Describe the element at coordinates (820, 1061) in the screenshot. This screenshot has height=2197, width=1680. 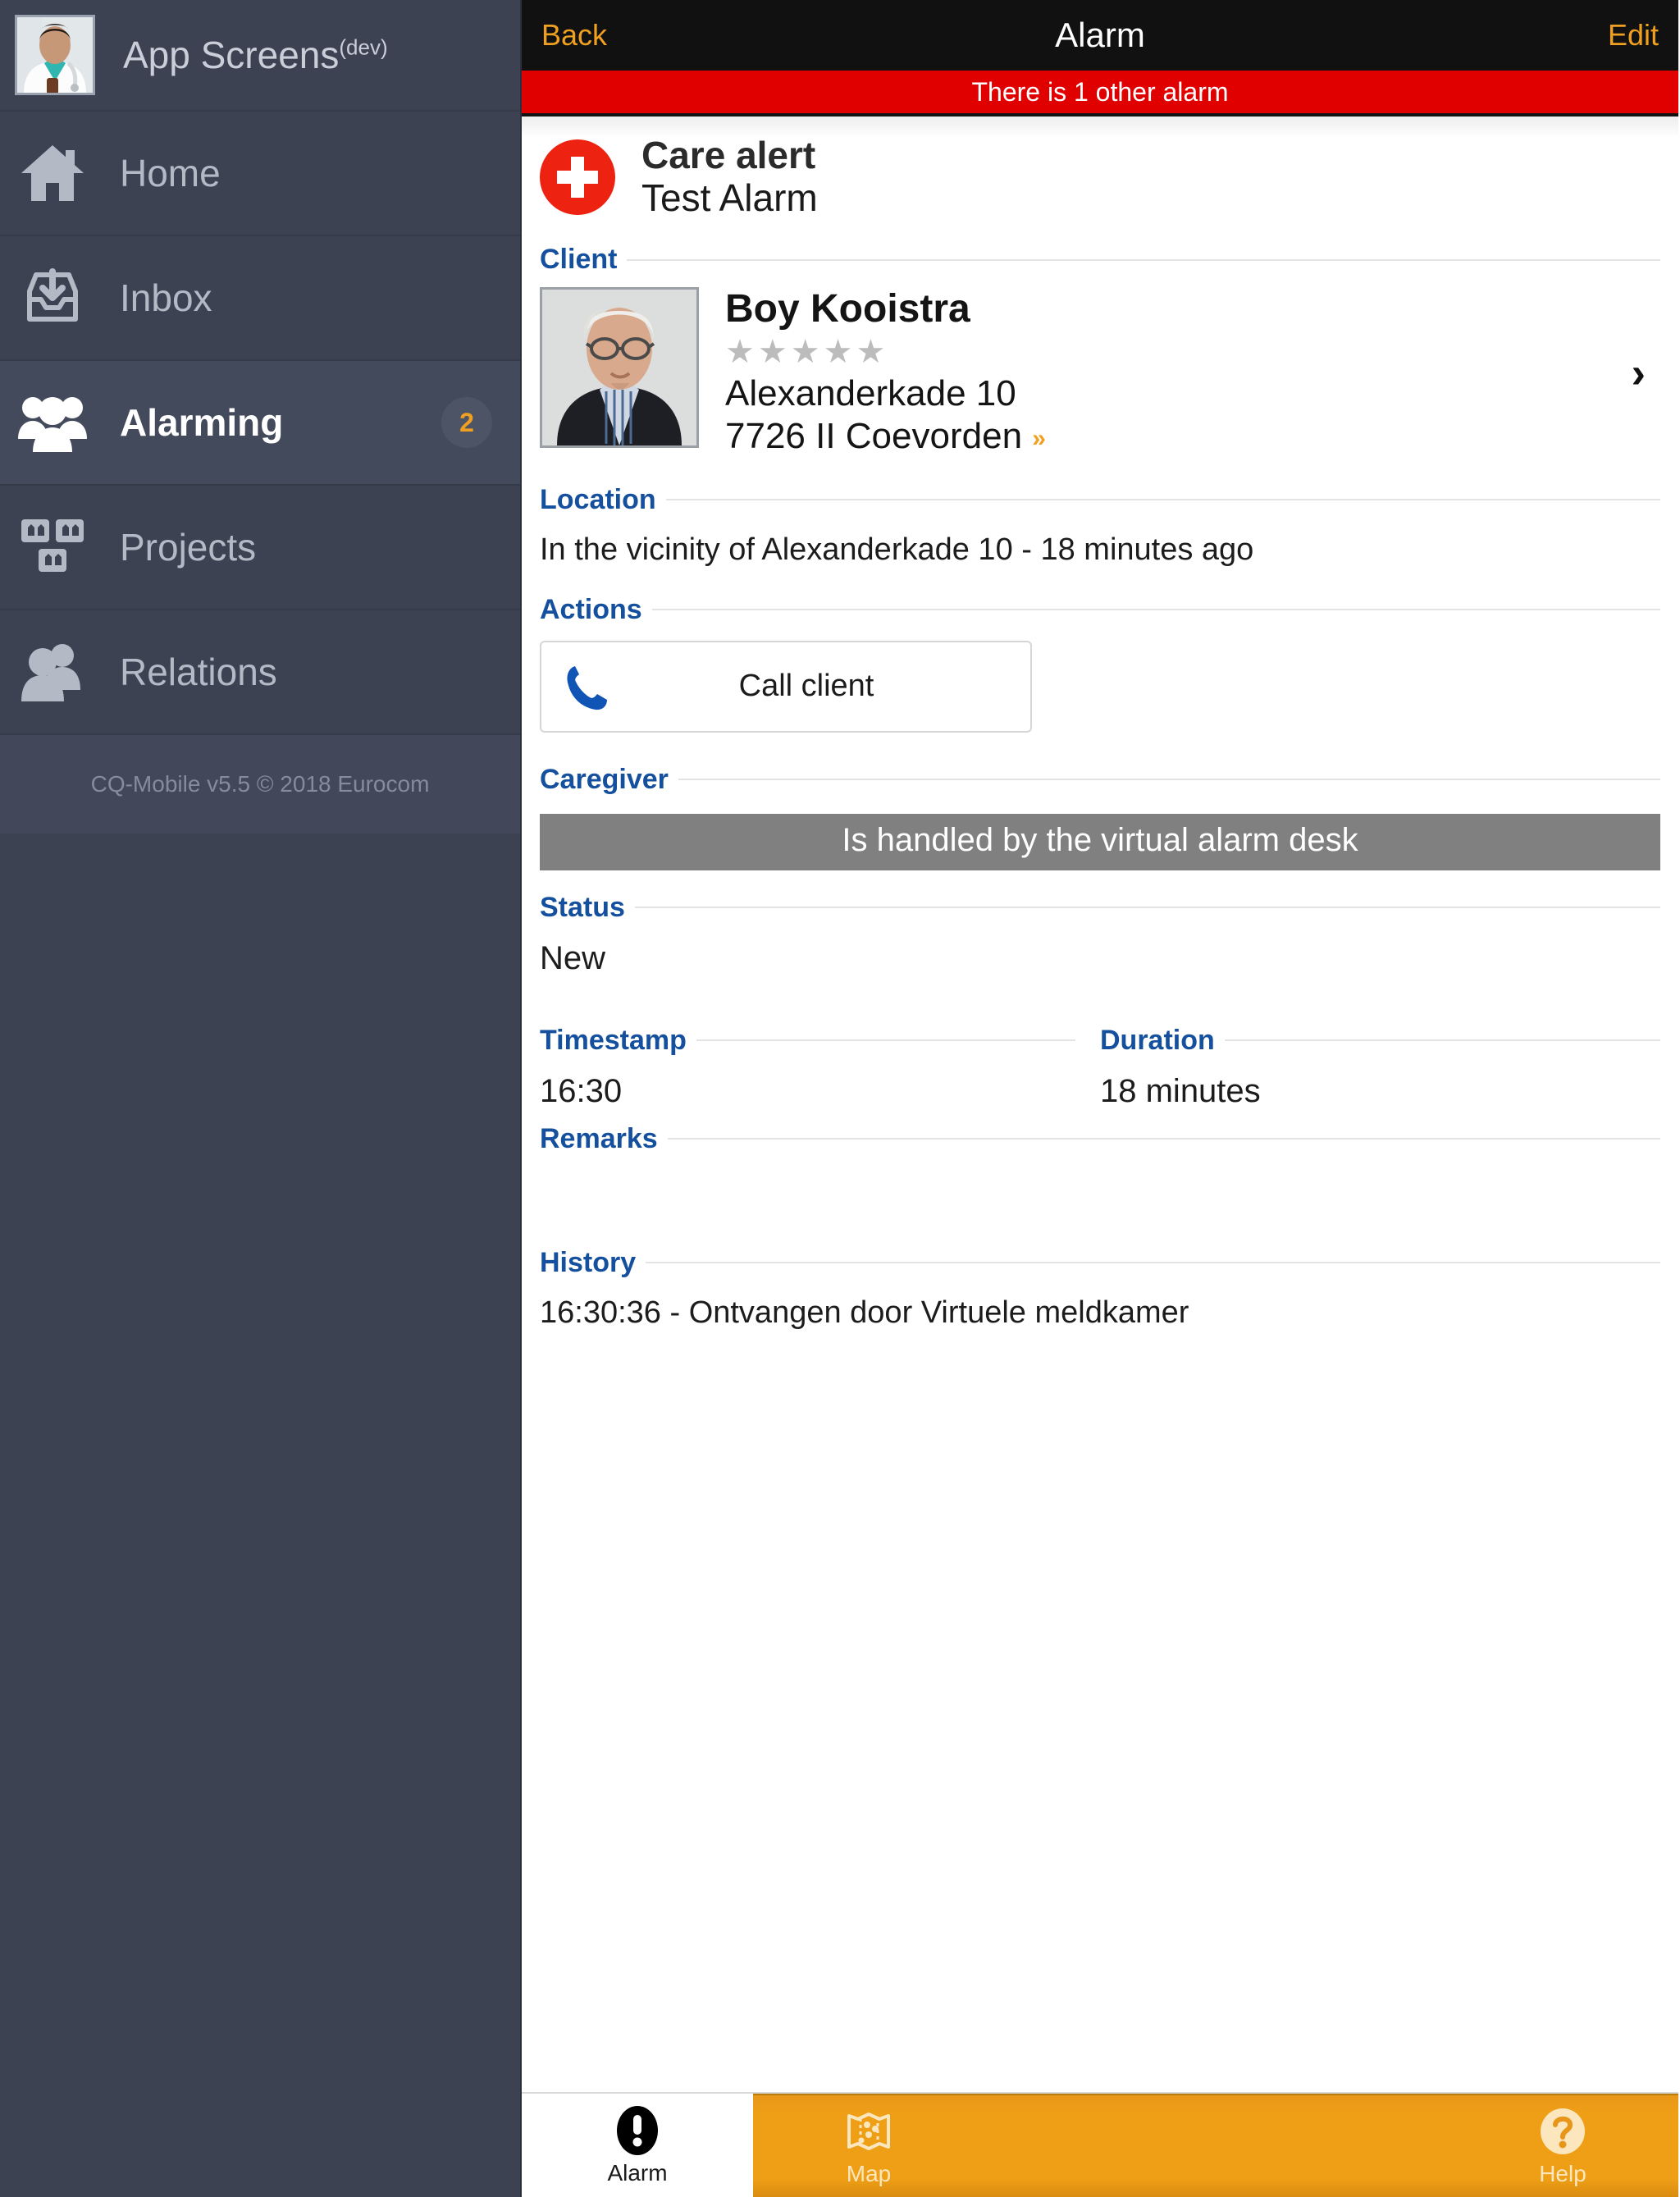
I see `timestamp-col: Timestamp 16:30` at that location.